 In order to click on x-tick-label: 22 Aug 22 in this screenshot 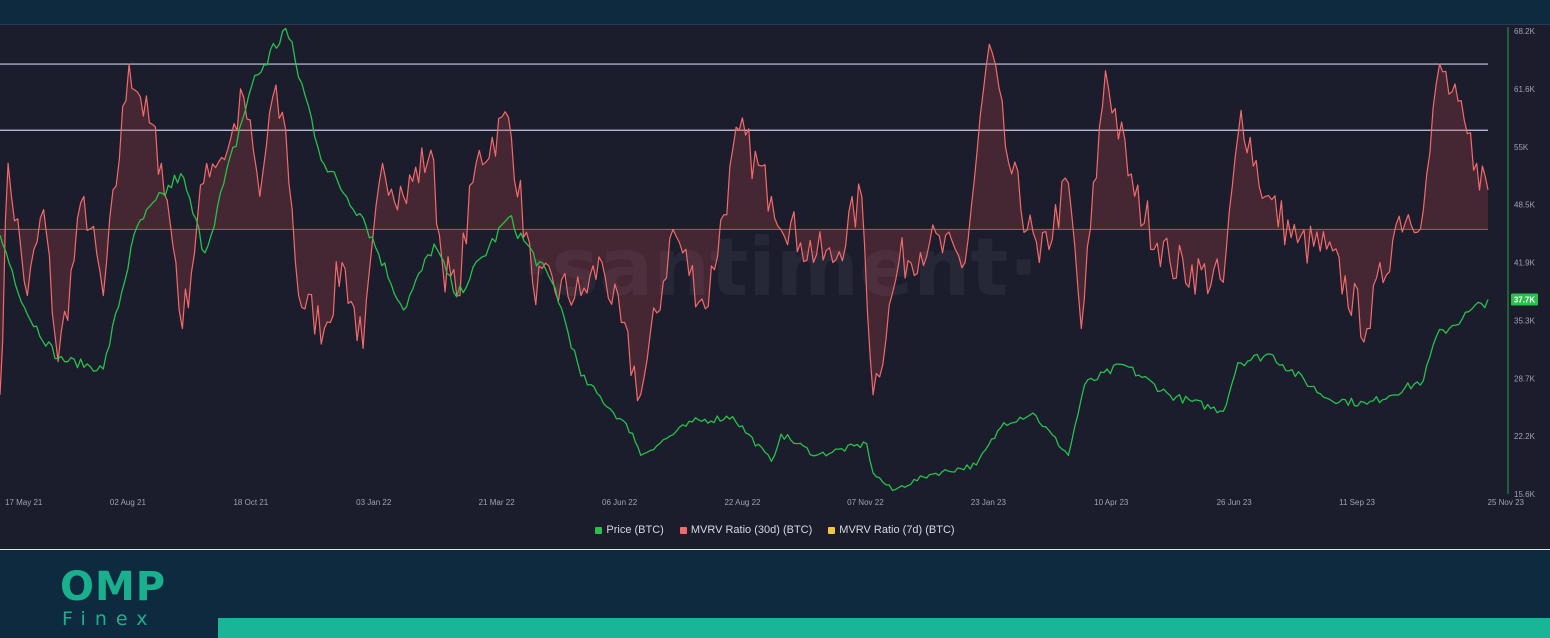, I will do `click(742, 502)`.